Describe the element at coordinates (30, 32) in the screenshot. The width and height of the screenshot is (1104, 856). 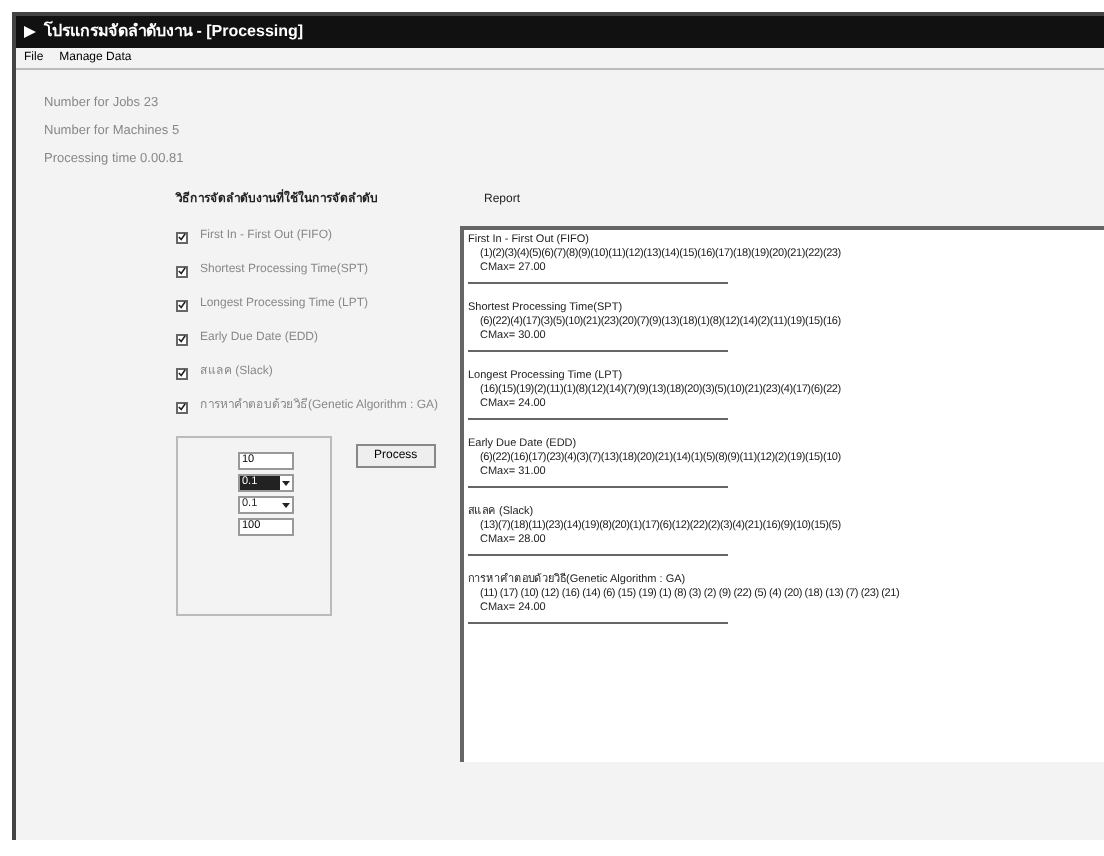
I see `app-icon` at that location.